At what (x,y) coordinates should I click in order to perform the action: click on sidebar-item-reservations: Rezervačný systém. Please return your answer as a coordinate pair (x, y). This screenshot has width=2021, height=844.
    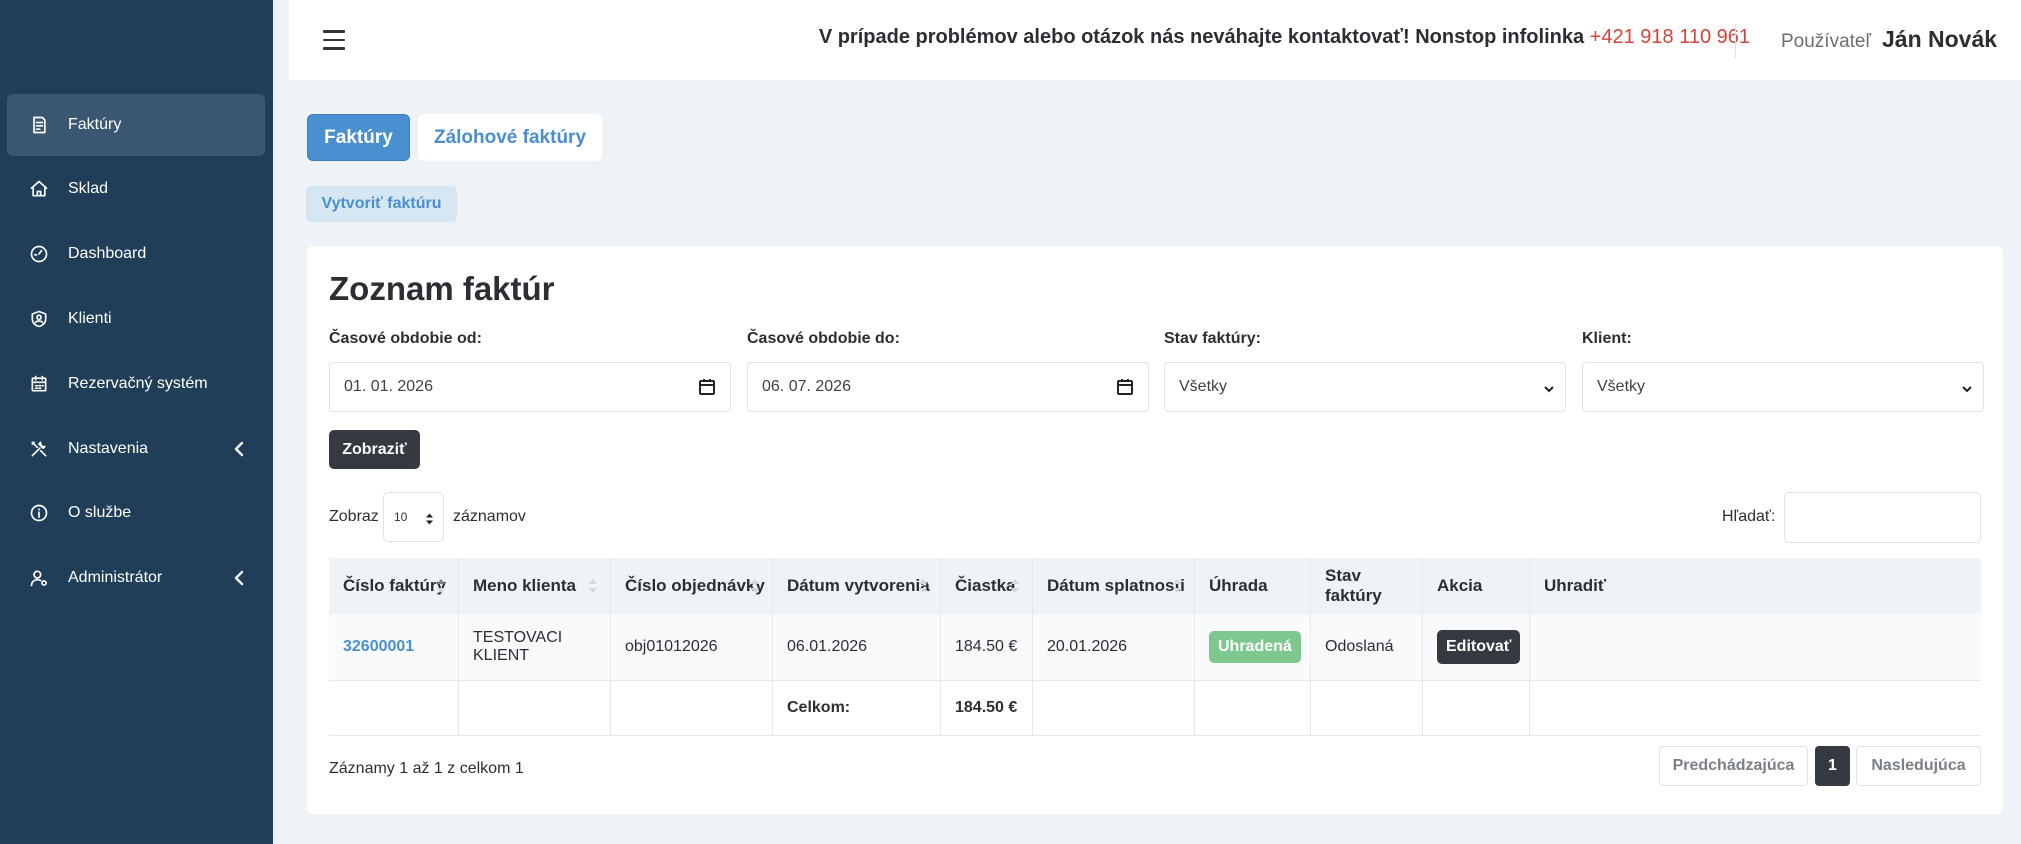
    Looking at the image, I should click on (136, 384).